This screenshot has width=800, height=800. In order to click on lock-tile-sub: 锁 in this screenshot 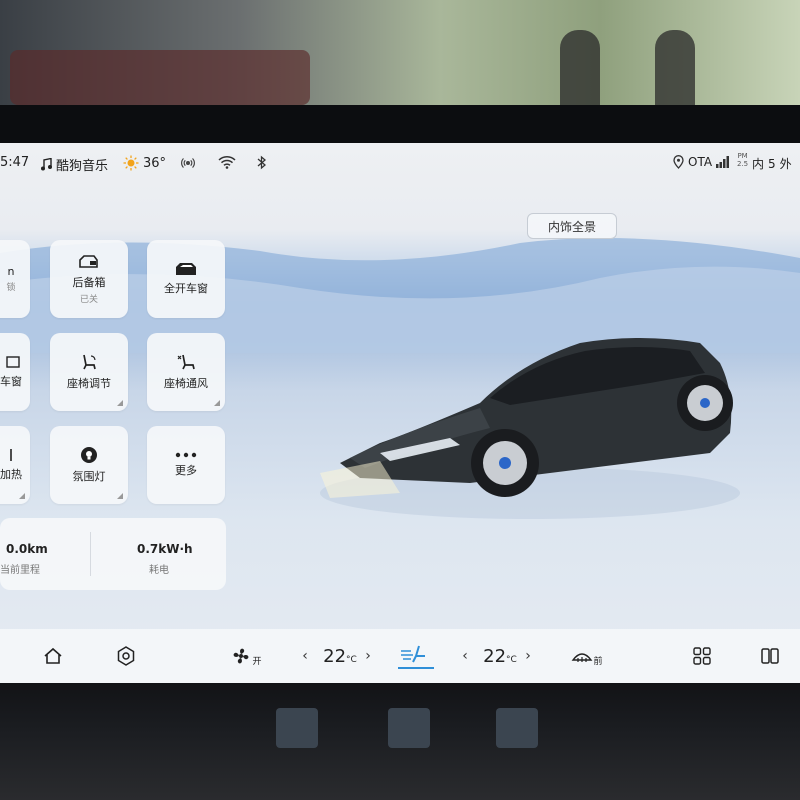, I will do `click(11, 288)`.